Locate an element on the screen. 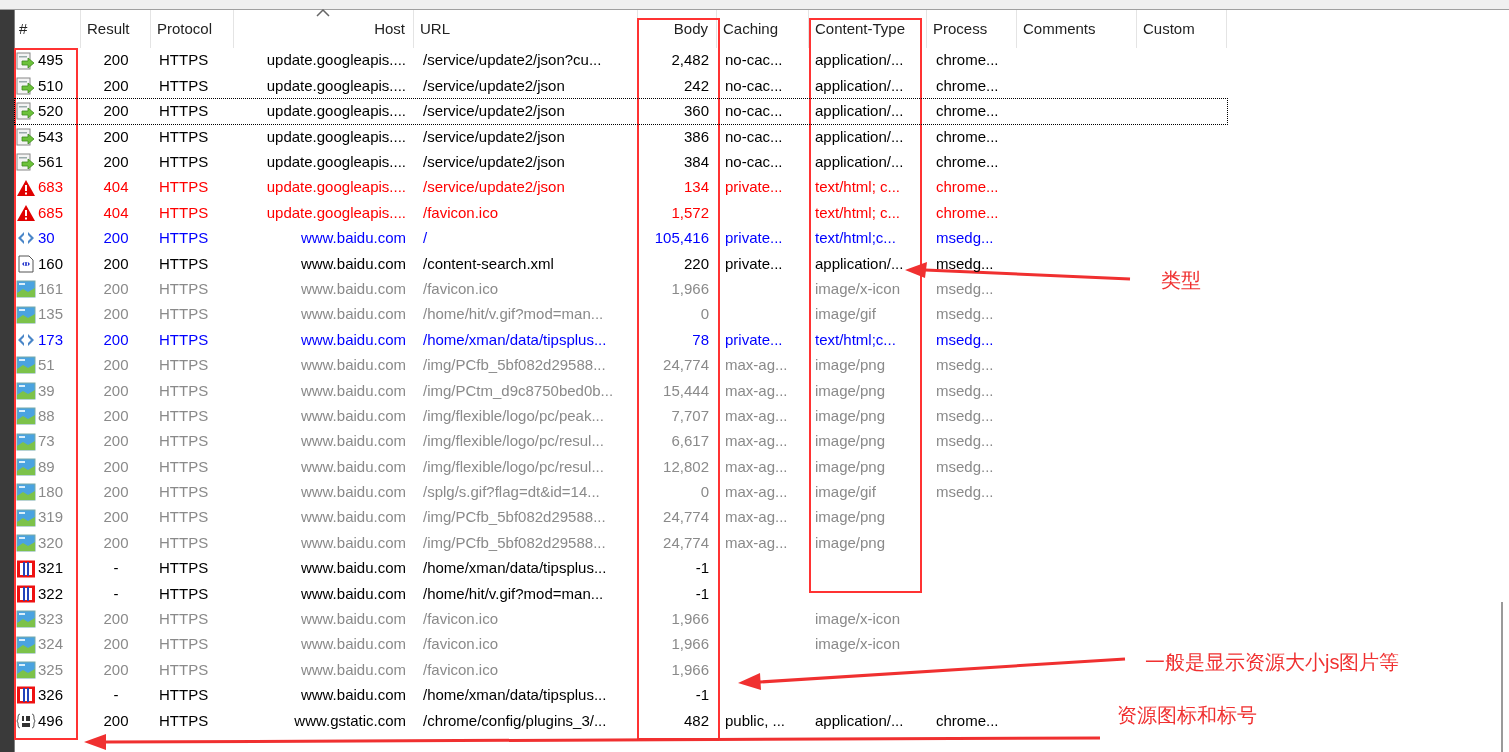 This screenshot has width=1509, height=752. table-cell: -1 is located at coordinates (702, 695).